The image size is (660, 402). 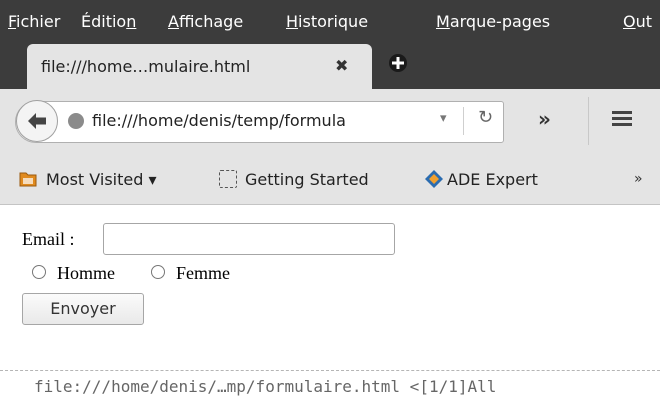 What do you see at coordinates (485, 117) in the screenshot?
I see `reload-icon: ↻` at bounding box center [485, 117].